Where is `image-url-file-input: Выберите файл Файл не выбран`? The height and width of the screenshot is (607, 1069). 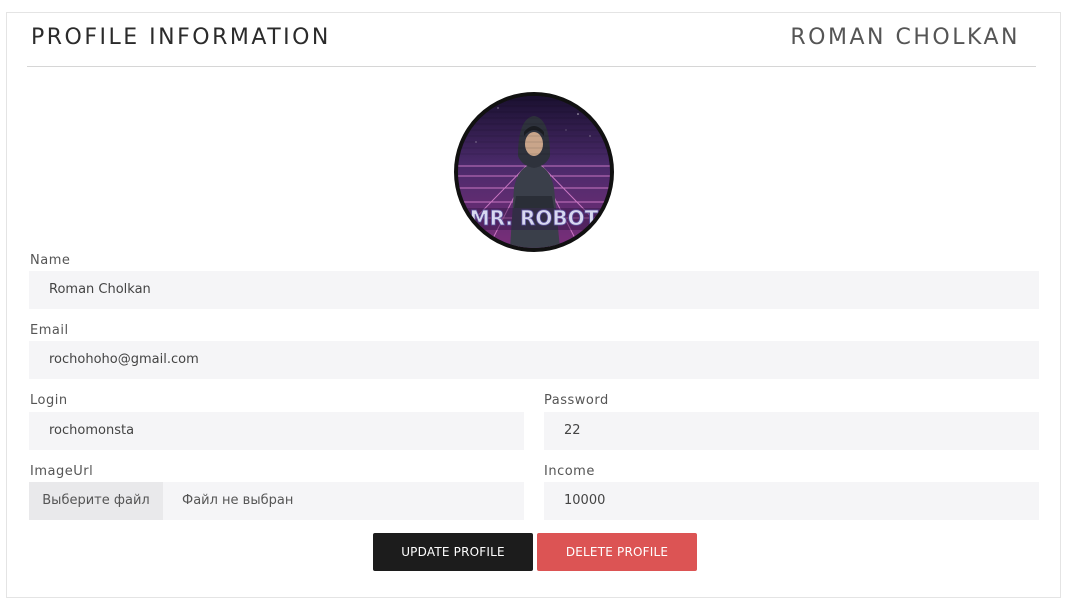 image-url-file-input: Выберите файл Файл не выбран is located at coordinates (276, 501).